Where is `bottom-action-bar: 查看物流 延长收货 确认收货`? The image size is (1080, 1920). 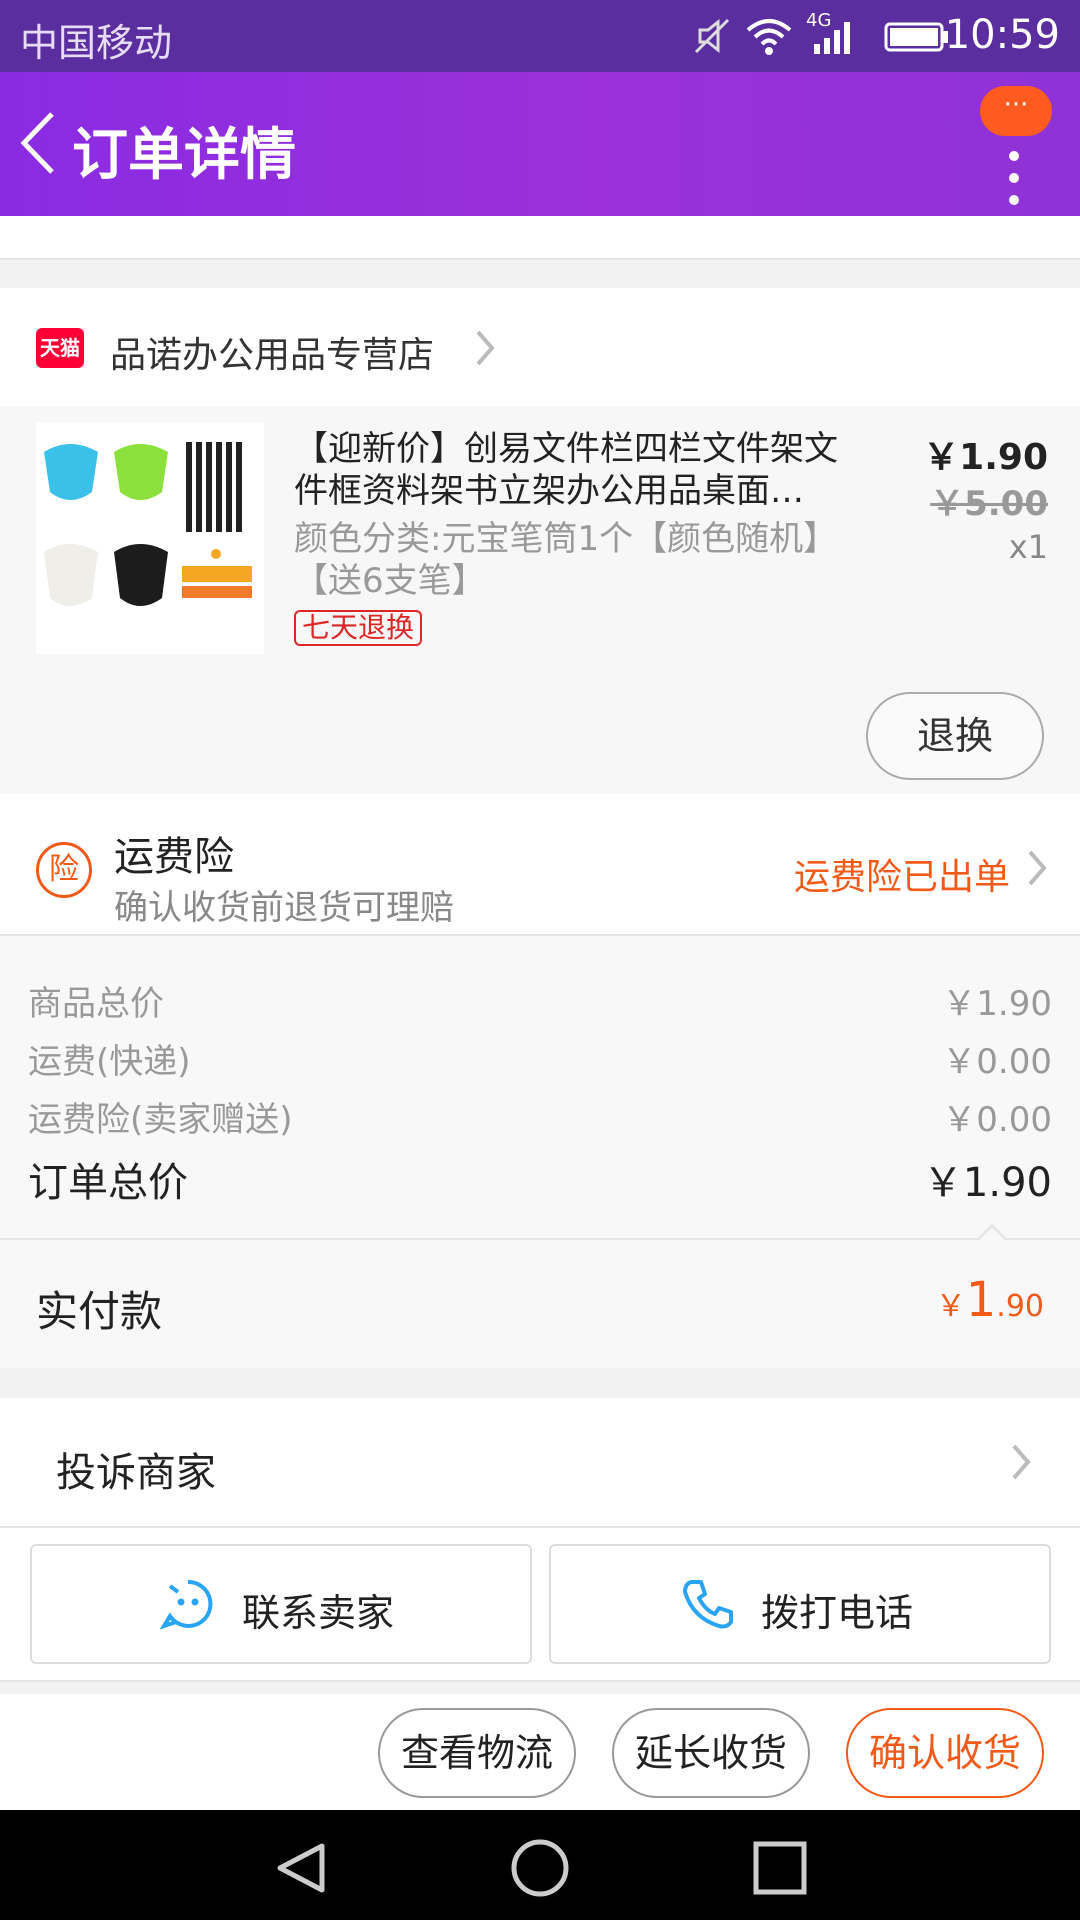
bottom-action-bar: 查看物流 延长收货 确认收货 is located at coordinates (540, 1752).